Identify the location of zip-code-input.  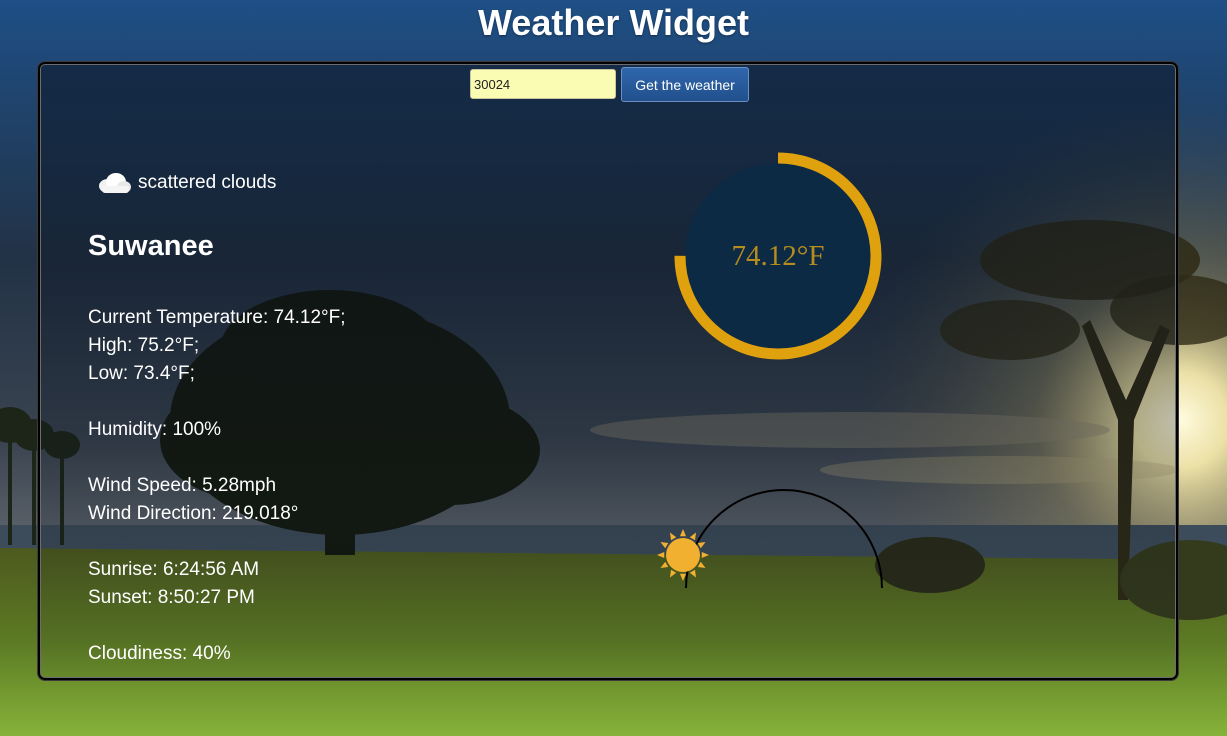
(543, 84).